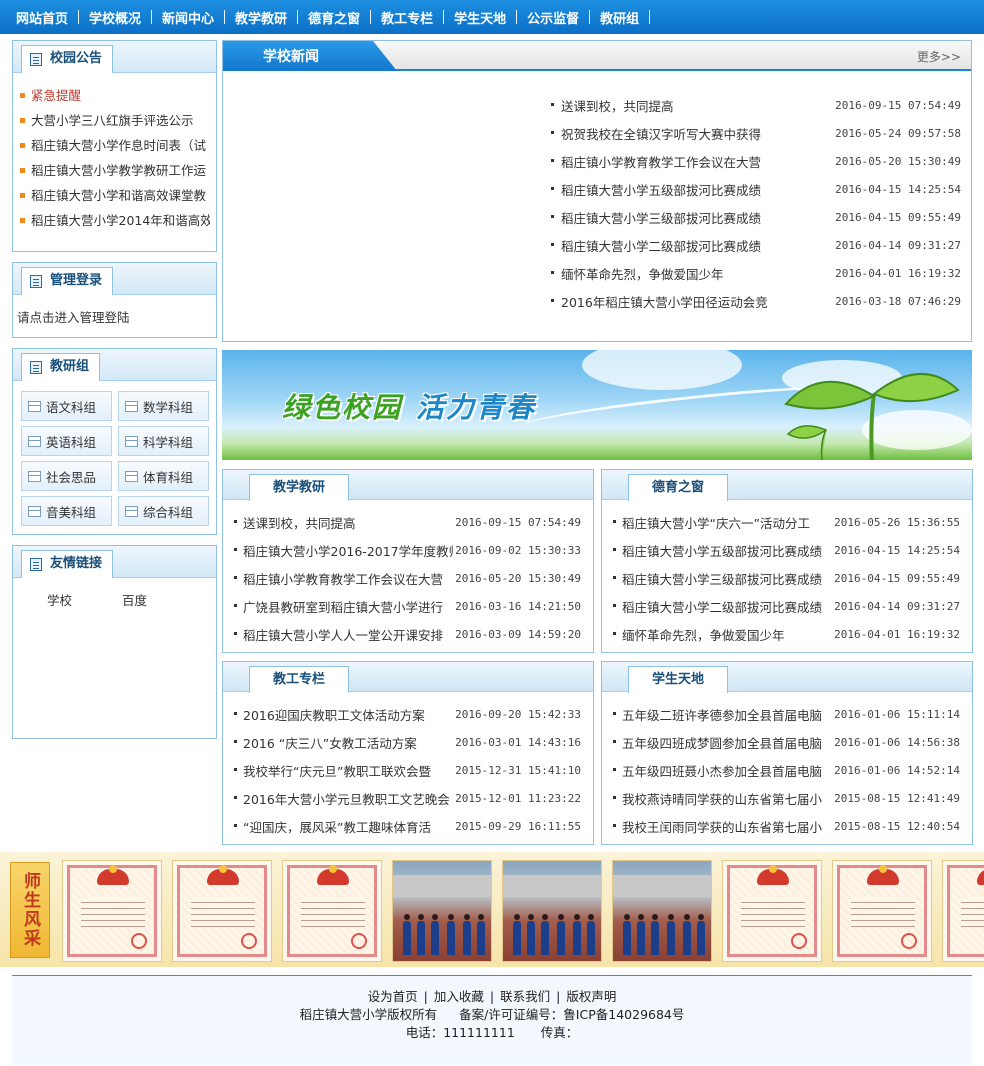 The image size is (984, 1066). Describe the element at coordinates (114, 220) in the screenshot. I see `notice-item: 稻庄镇大营小学2014年和谐高效` at that location.